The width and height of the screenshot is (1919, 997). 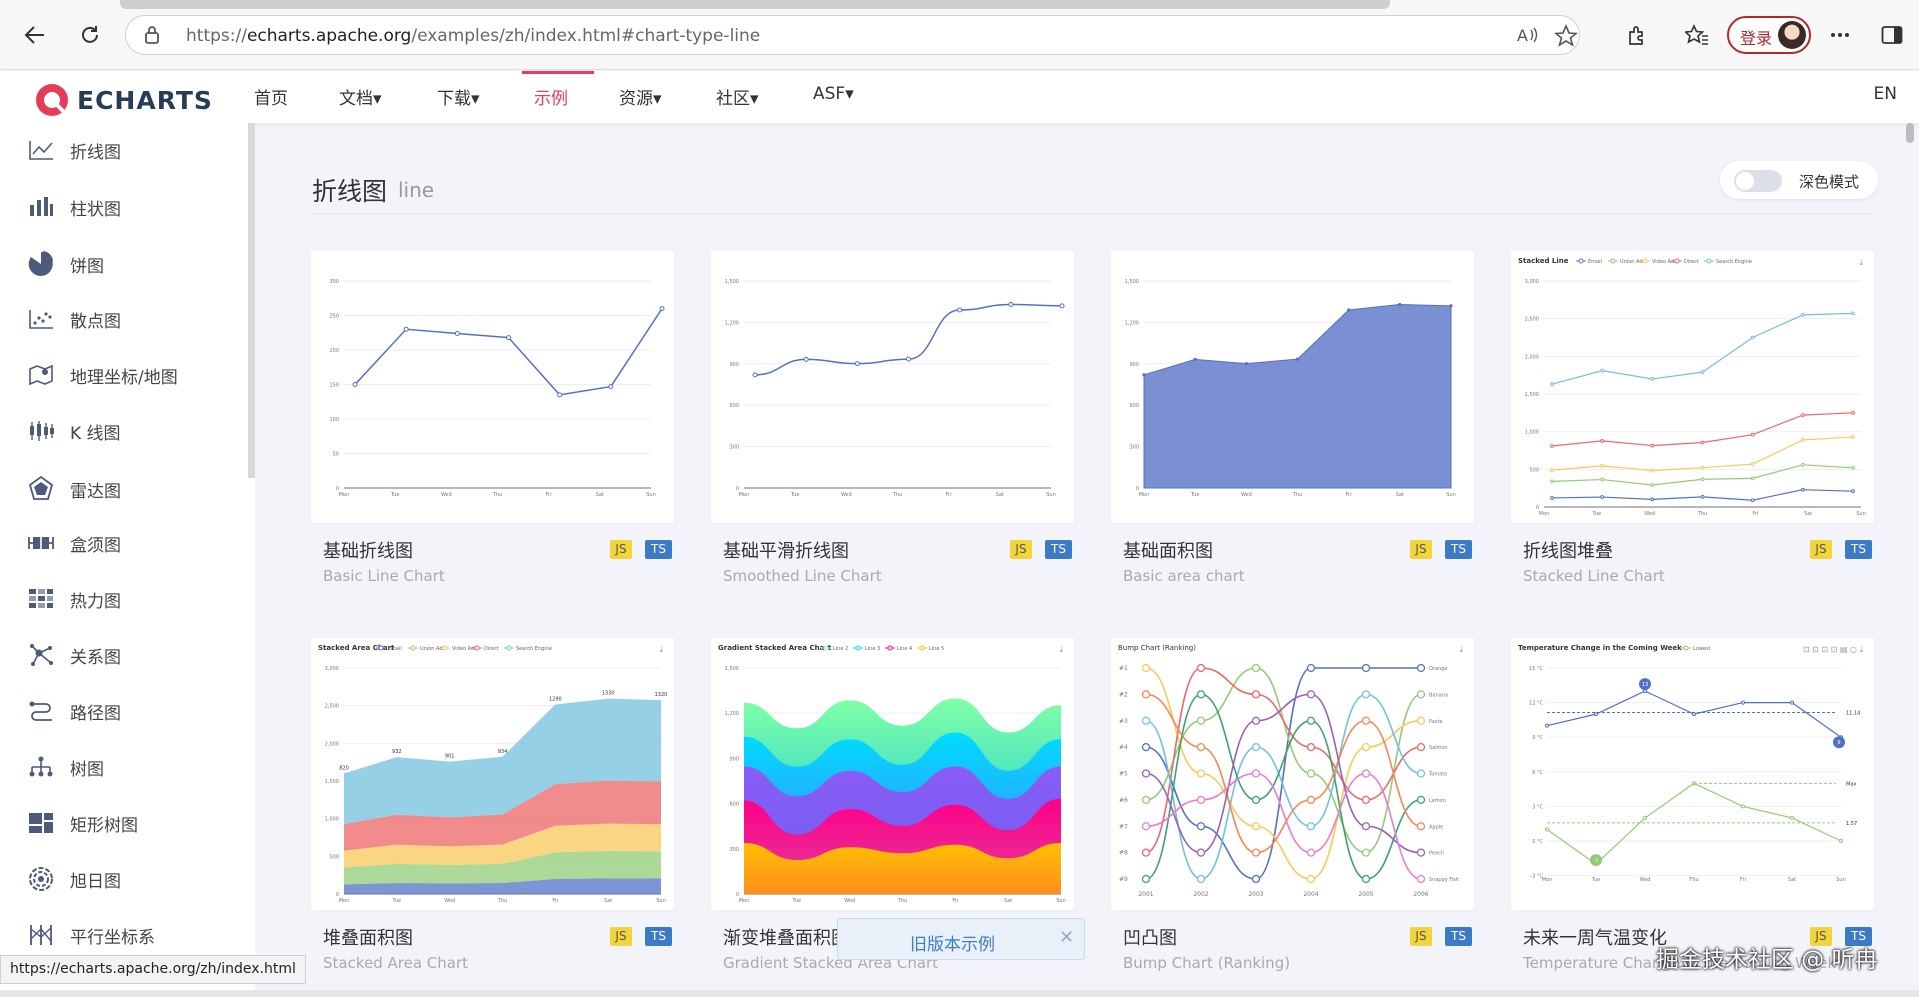 What do you see at coordinates (786, 550) in the screenshot?
I see `card-title: 基础平滑折线图` at bounding box center [786, 550].